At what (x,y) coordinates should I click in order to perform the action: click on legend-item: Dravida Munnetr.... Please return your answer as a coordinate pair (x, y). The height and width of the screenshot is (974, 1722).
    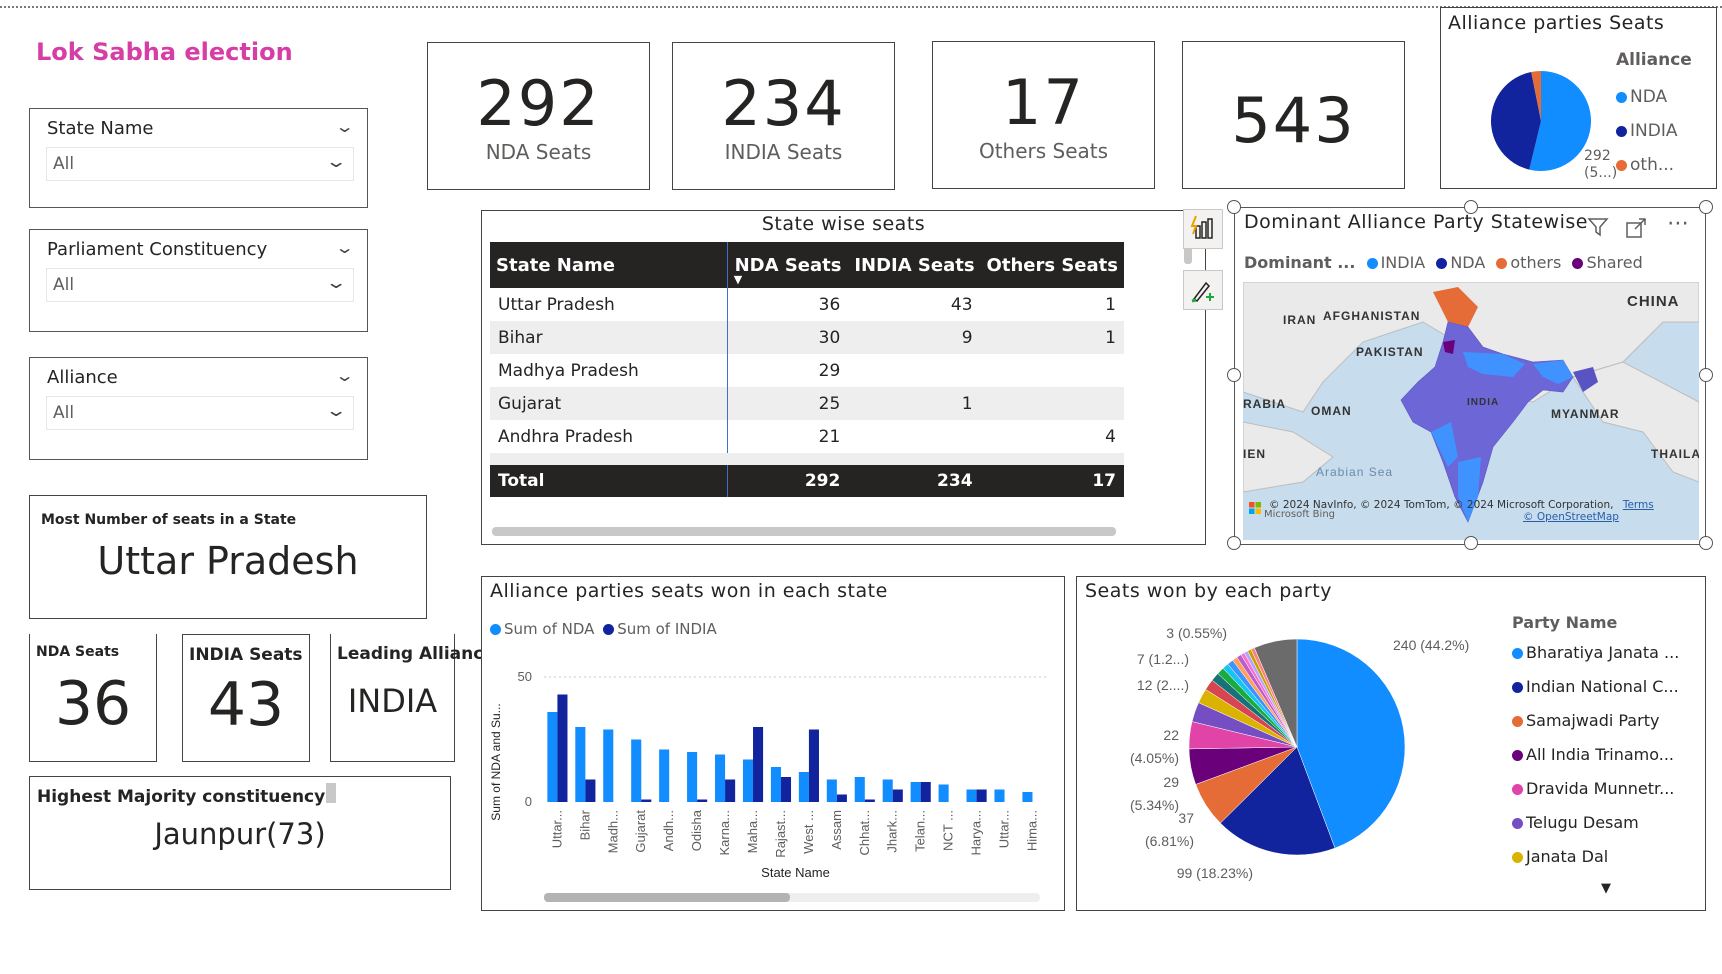
    Looking at the image, I should click on (1595, 789).